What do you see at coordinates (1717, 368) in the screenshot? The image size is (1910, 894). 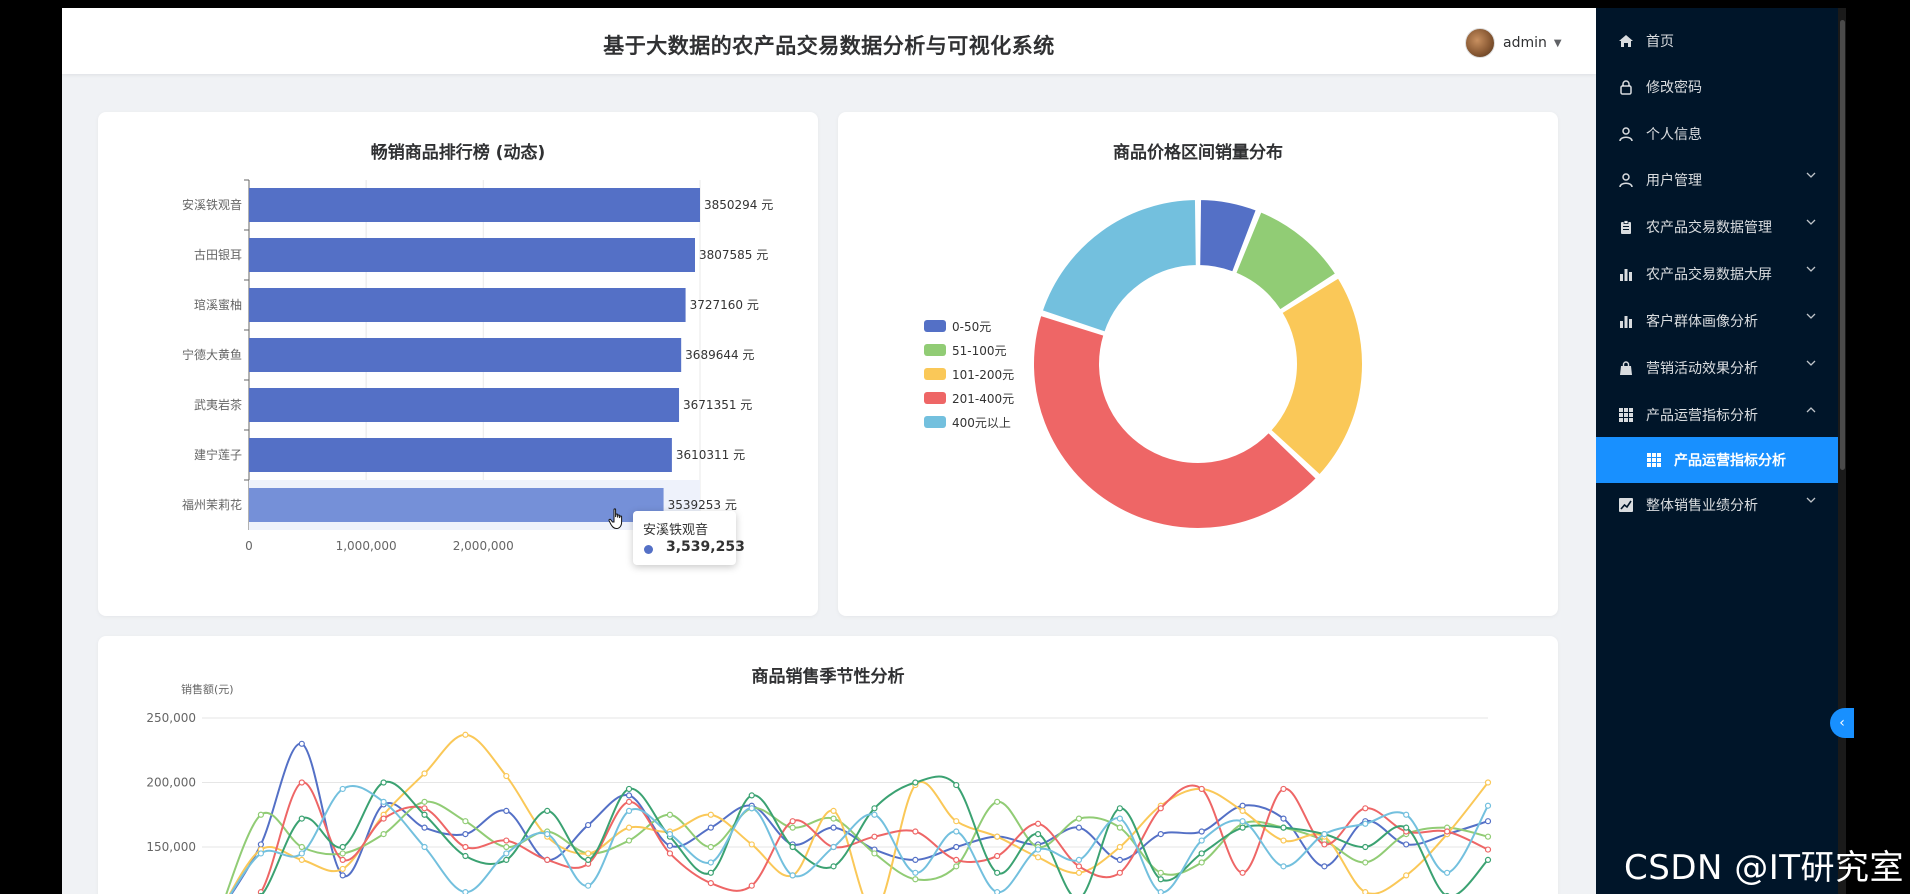 I see `sidebar-item: 营销活动效果分析` at bounding box center [1717, 368].